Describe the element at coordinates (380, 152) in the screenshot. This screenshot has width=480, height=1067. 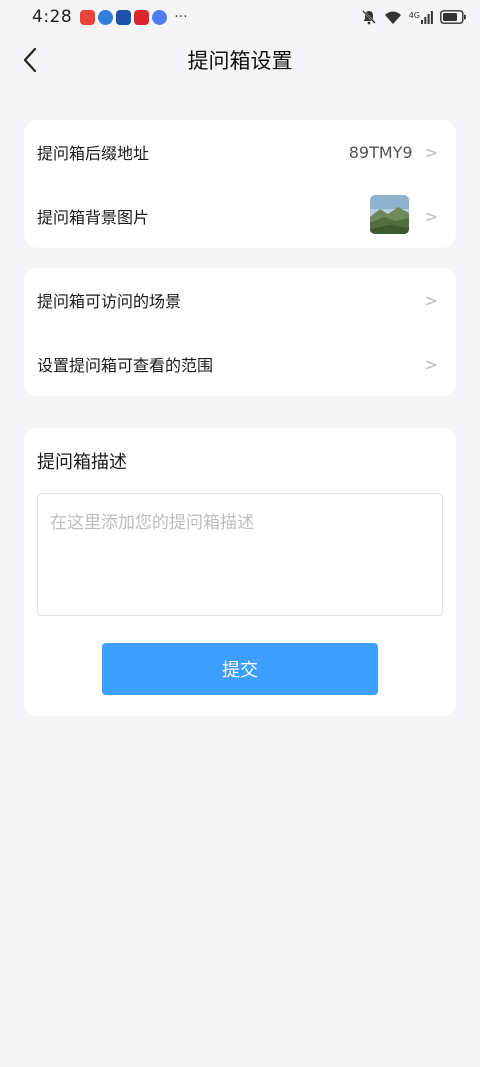
I see `suffix-address-value: 89TMY9` at that location.